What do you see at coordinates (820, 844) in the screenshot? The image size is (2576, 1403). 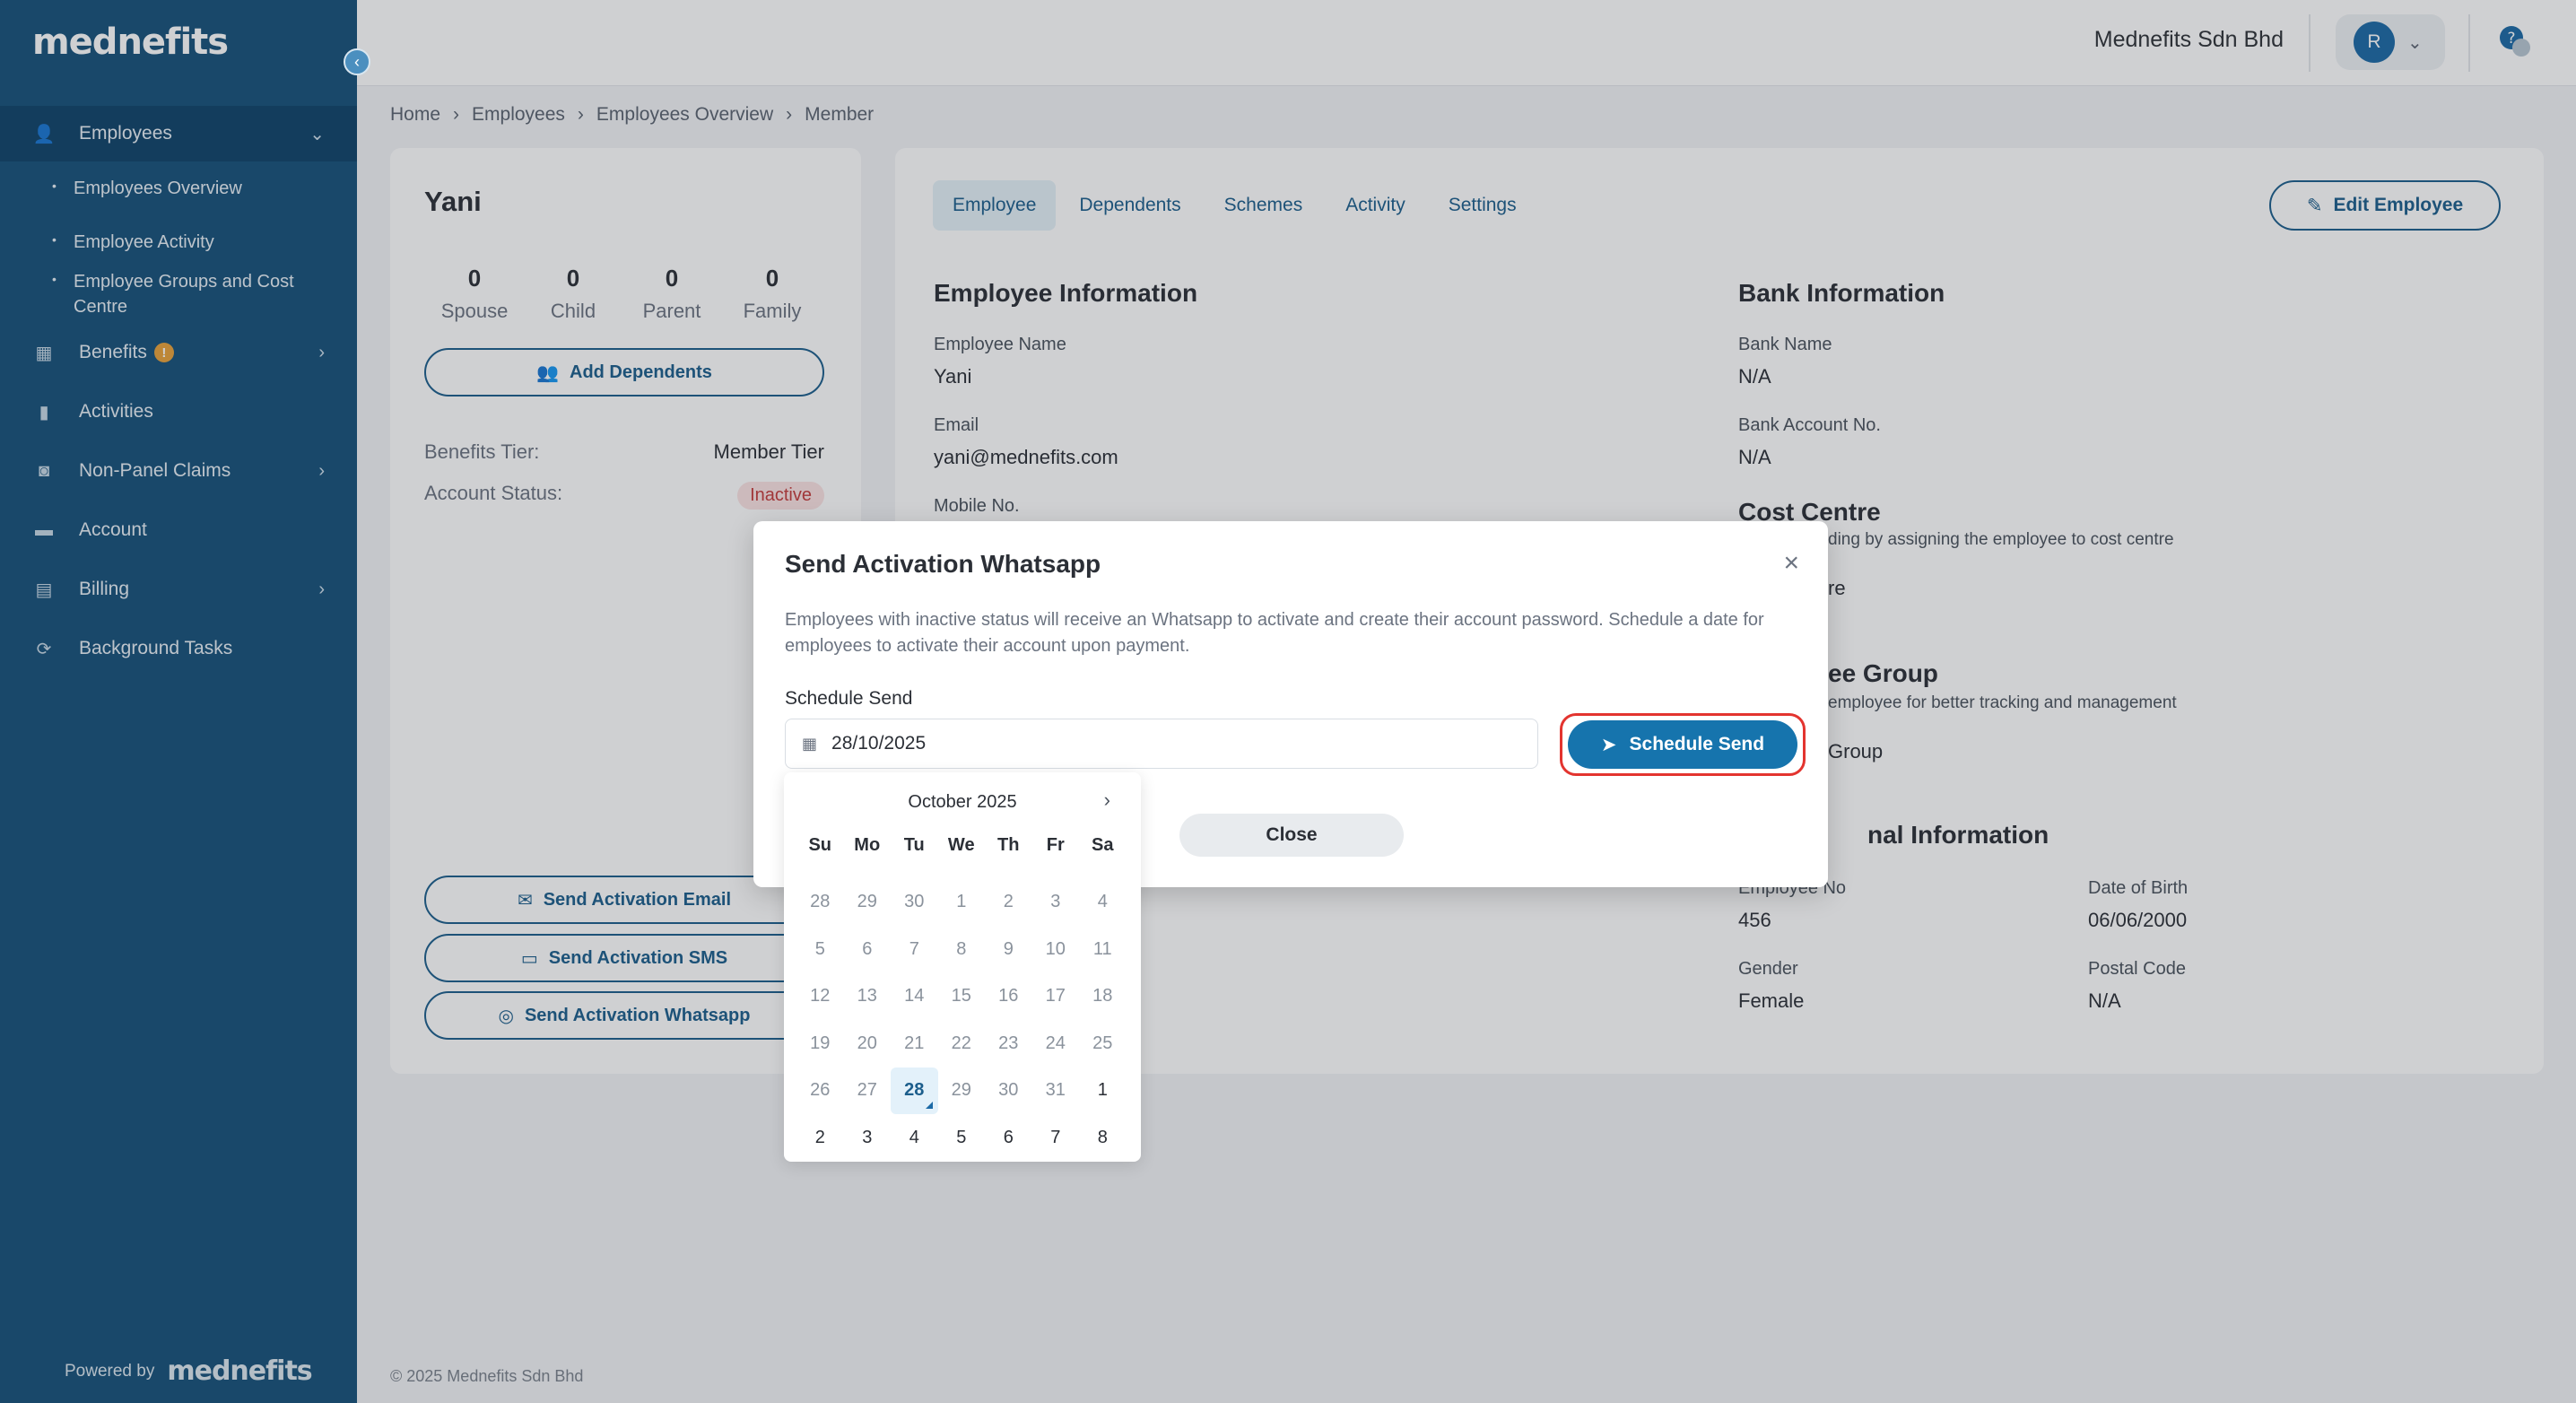 I see `calendar-weekday: Su` at bounding box center [820, 844].